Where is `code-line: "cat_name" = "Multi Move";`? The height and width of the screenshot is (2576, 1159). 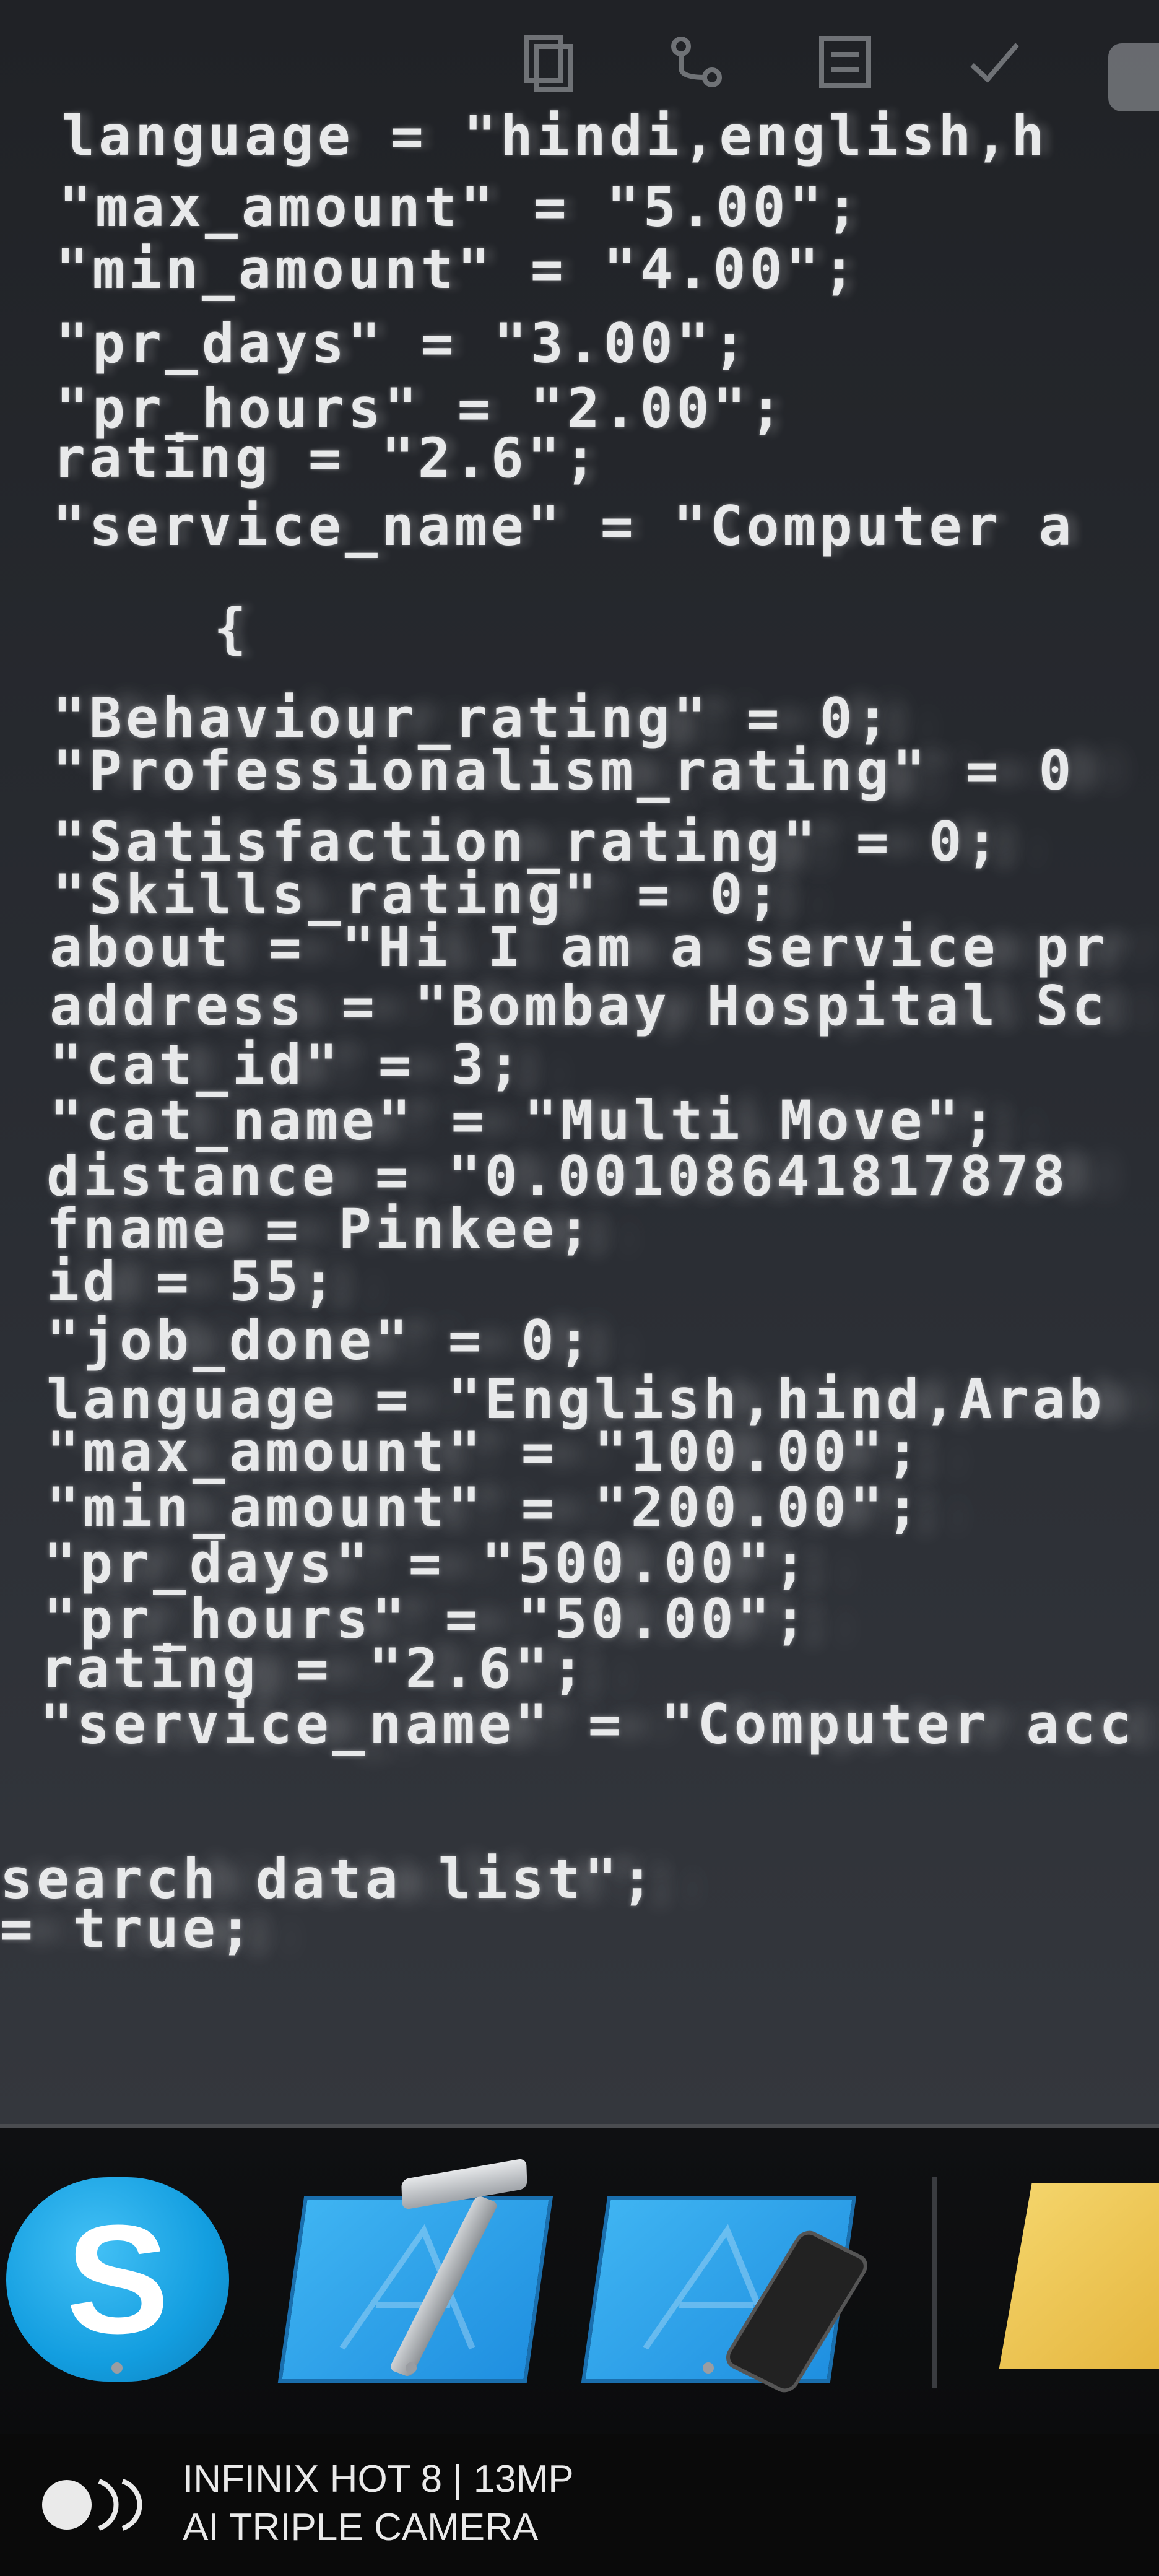
code-line: "cat_name" = "Multi Move"; is located at coordinates (524, 1120).